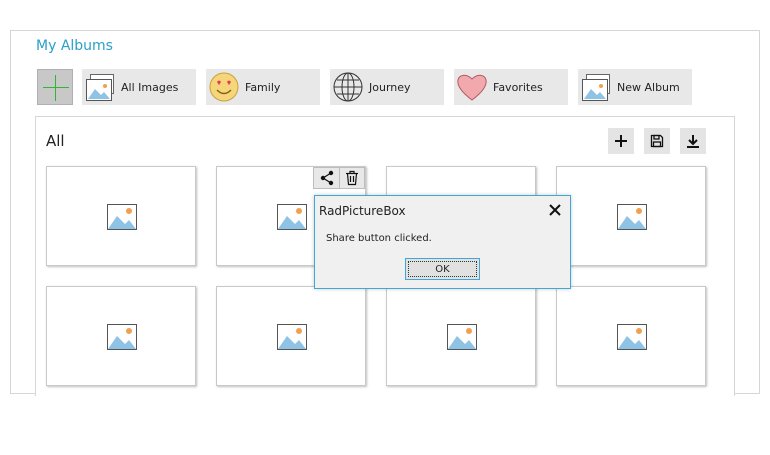 The image size is (770, 455). What do you see at coordinates (518, 87) in the screenshot?
I see `album-label: Favorites` at bounding box center [518, 87].